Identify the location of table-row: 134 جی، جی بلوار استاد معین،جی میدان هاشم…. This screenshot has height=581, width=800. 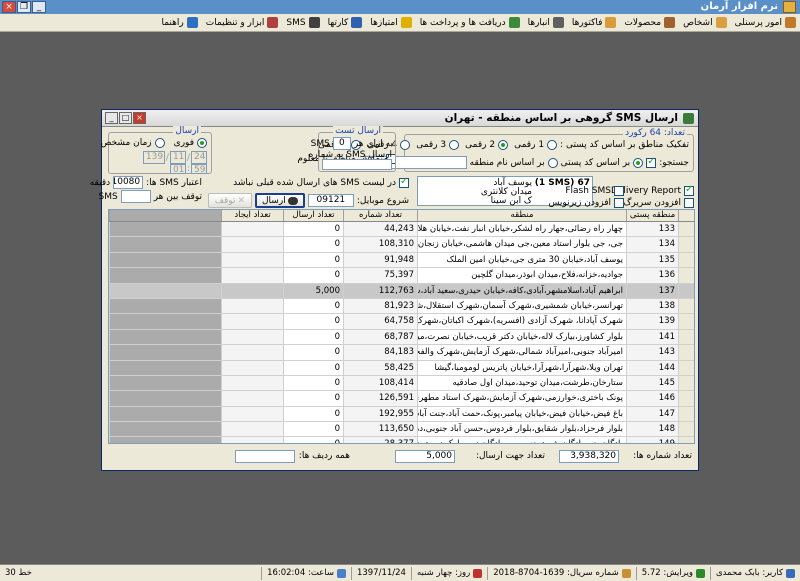
(401, 245).